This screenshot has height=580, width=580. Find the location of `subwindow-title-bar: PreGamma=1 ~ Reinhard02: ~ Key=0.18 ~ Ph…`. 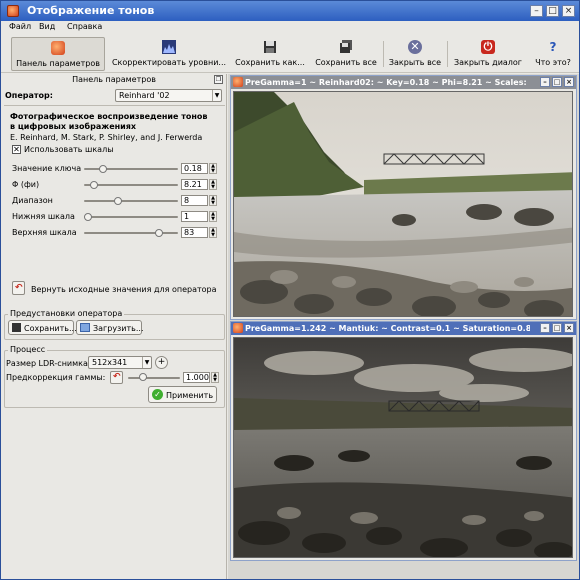

subwindow-title-bar: PreGamma=1 ~ Reinhard02: ~ Key=0.18 ~ Ph… is located at coordinates (403, 82).